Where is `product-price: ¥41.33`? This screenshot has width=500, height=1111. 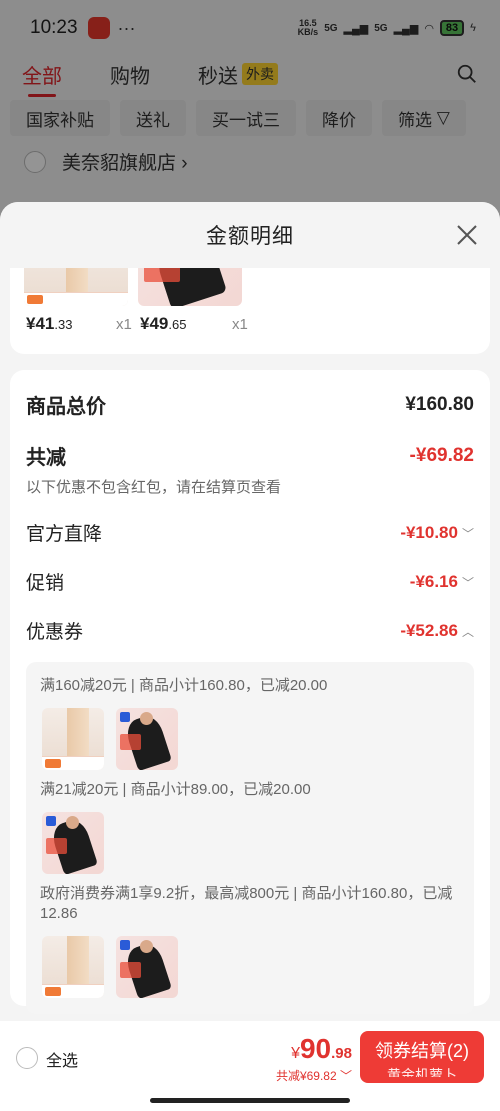 product-price: ¥41.33 is located at coordinates (49, 323).